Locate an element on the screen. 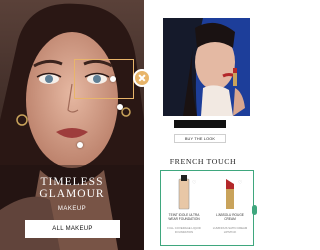 The width and height of the screenshot is (320, 250). carousel-scroll-indicator is located at coordinates (254, 210).